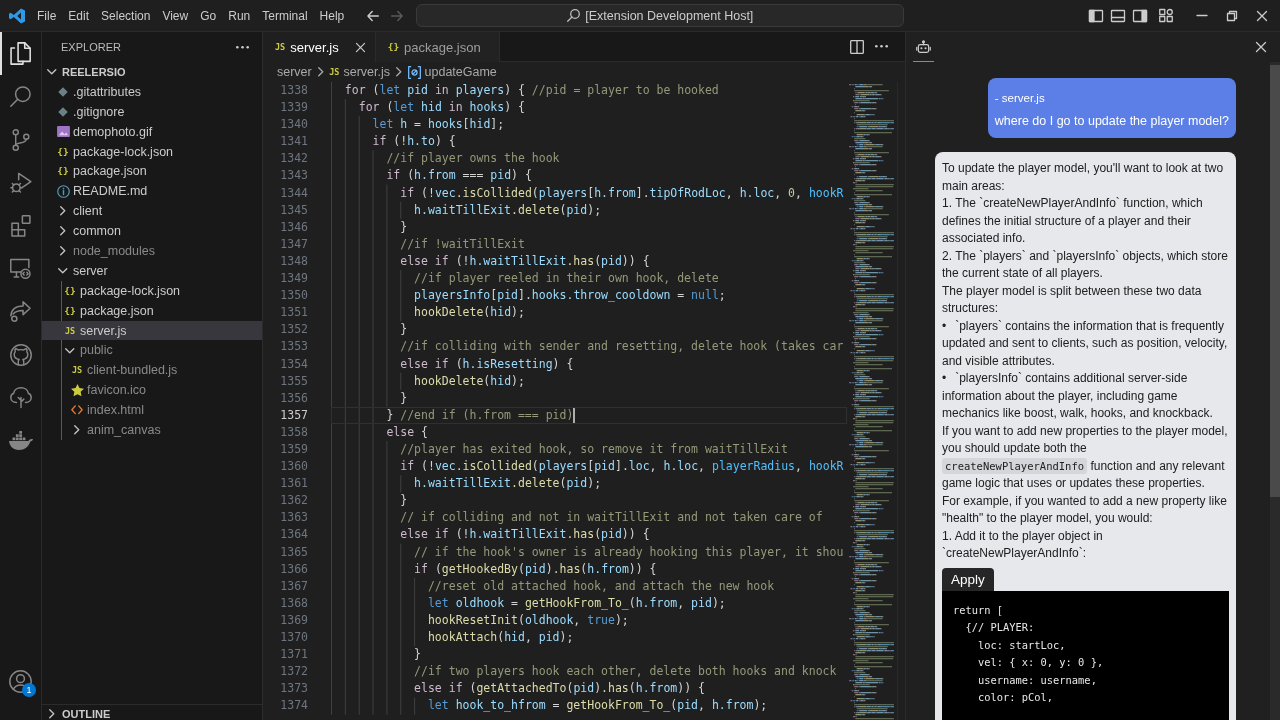 The height and width of the screenshot is (720, 1280). What do you see at coordinates (293, 347) in the screenshot?
I see `line-number: 1353` at bounding box center [293, 347].